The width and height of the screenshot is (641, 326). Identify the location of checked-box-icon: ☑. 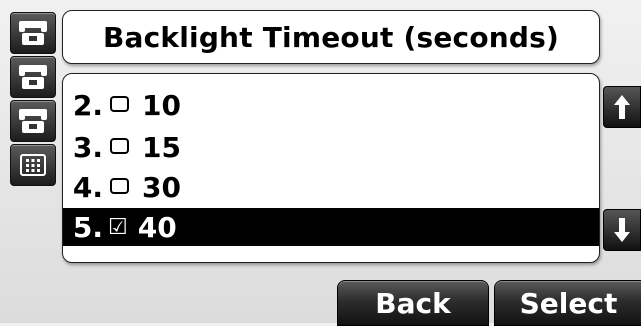
(118, 227).